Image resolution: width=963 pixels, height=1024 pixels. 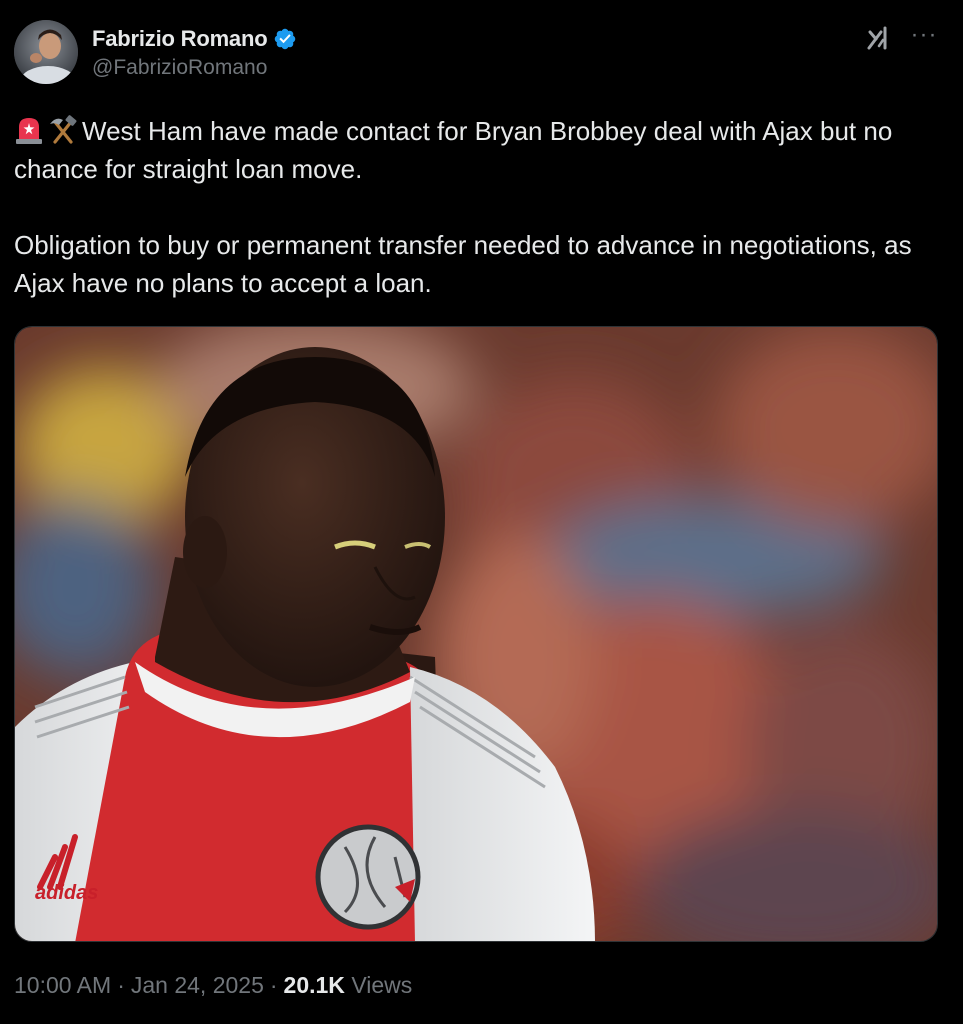 What do you see at coordinates (194, 68) in the screenshot?
I see `author-handle: @FabrizioRomano` at bounding box center [194, 68].